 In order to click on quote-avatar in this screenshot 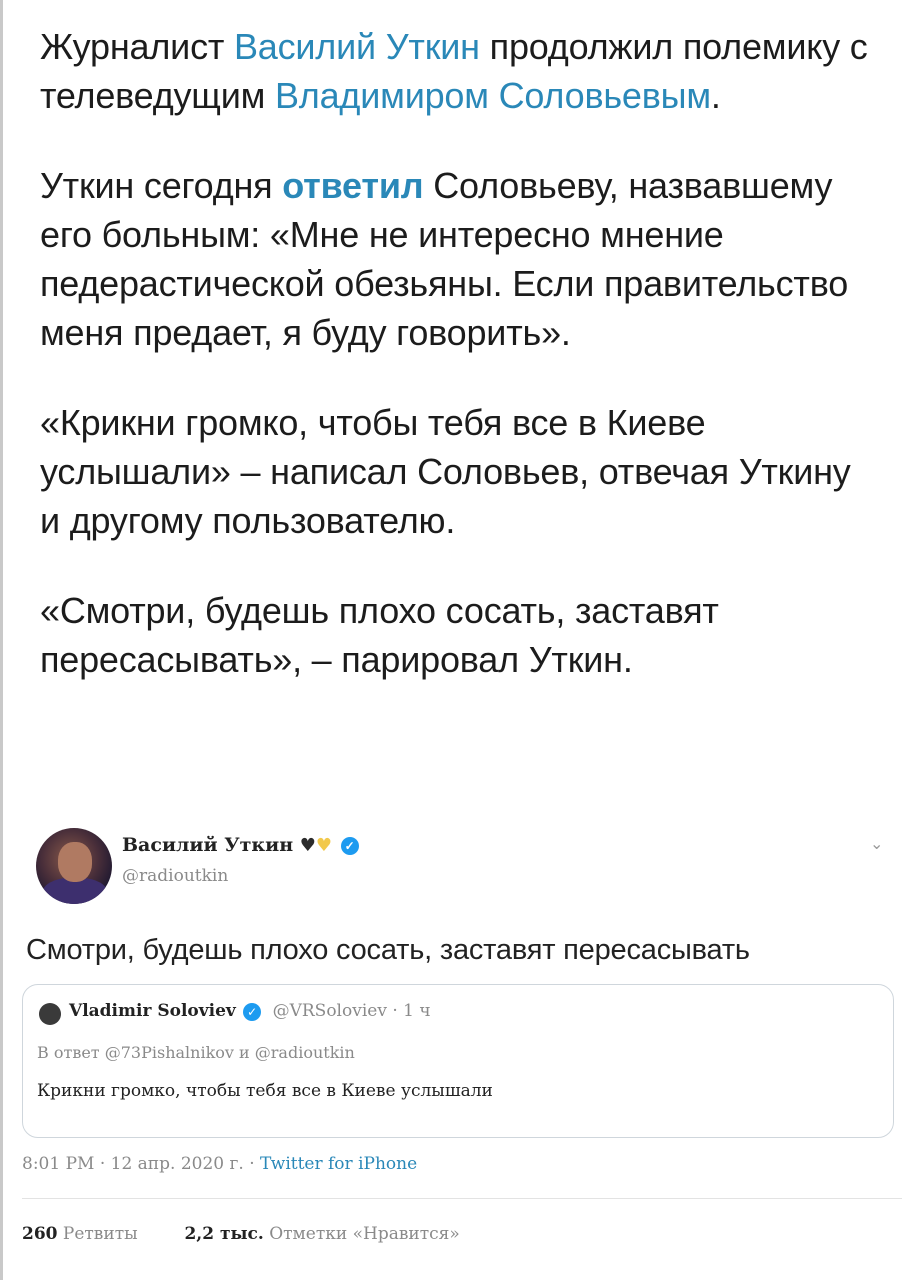, I will do `click(50, 1014)`.